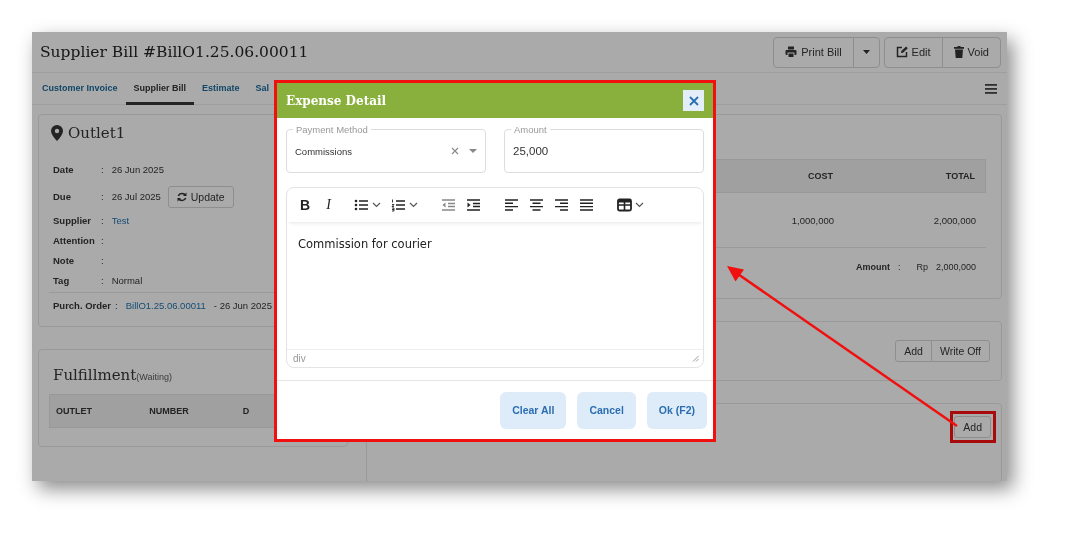 The image size is (1072, 546). I want to click on dialog-title: Expense Detail, so click(336, 100).